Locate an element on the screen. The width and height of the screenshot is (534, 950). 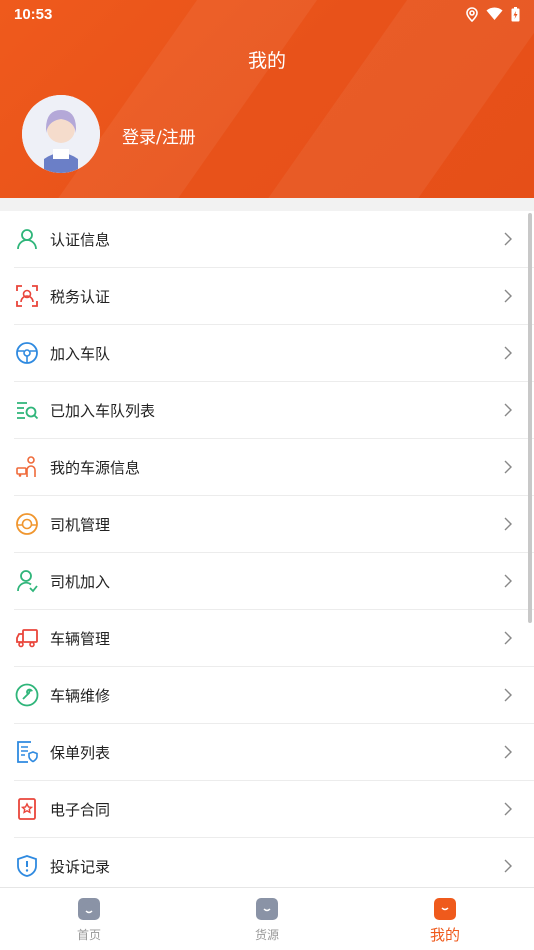
driver-wheel-icon is located at coordinates (27, 524).